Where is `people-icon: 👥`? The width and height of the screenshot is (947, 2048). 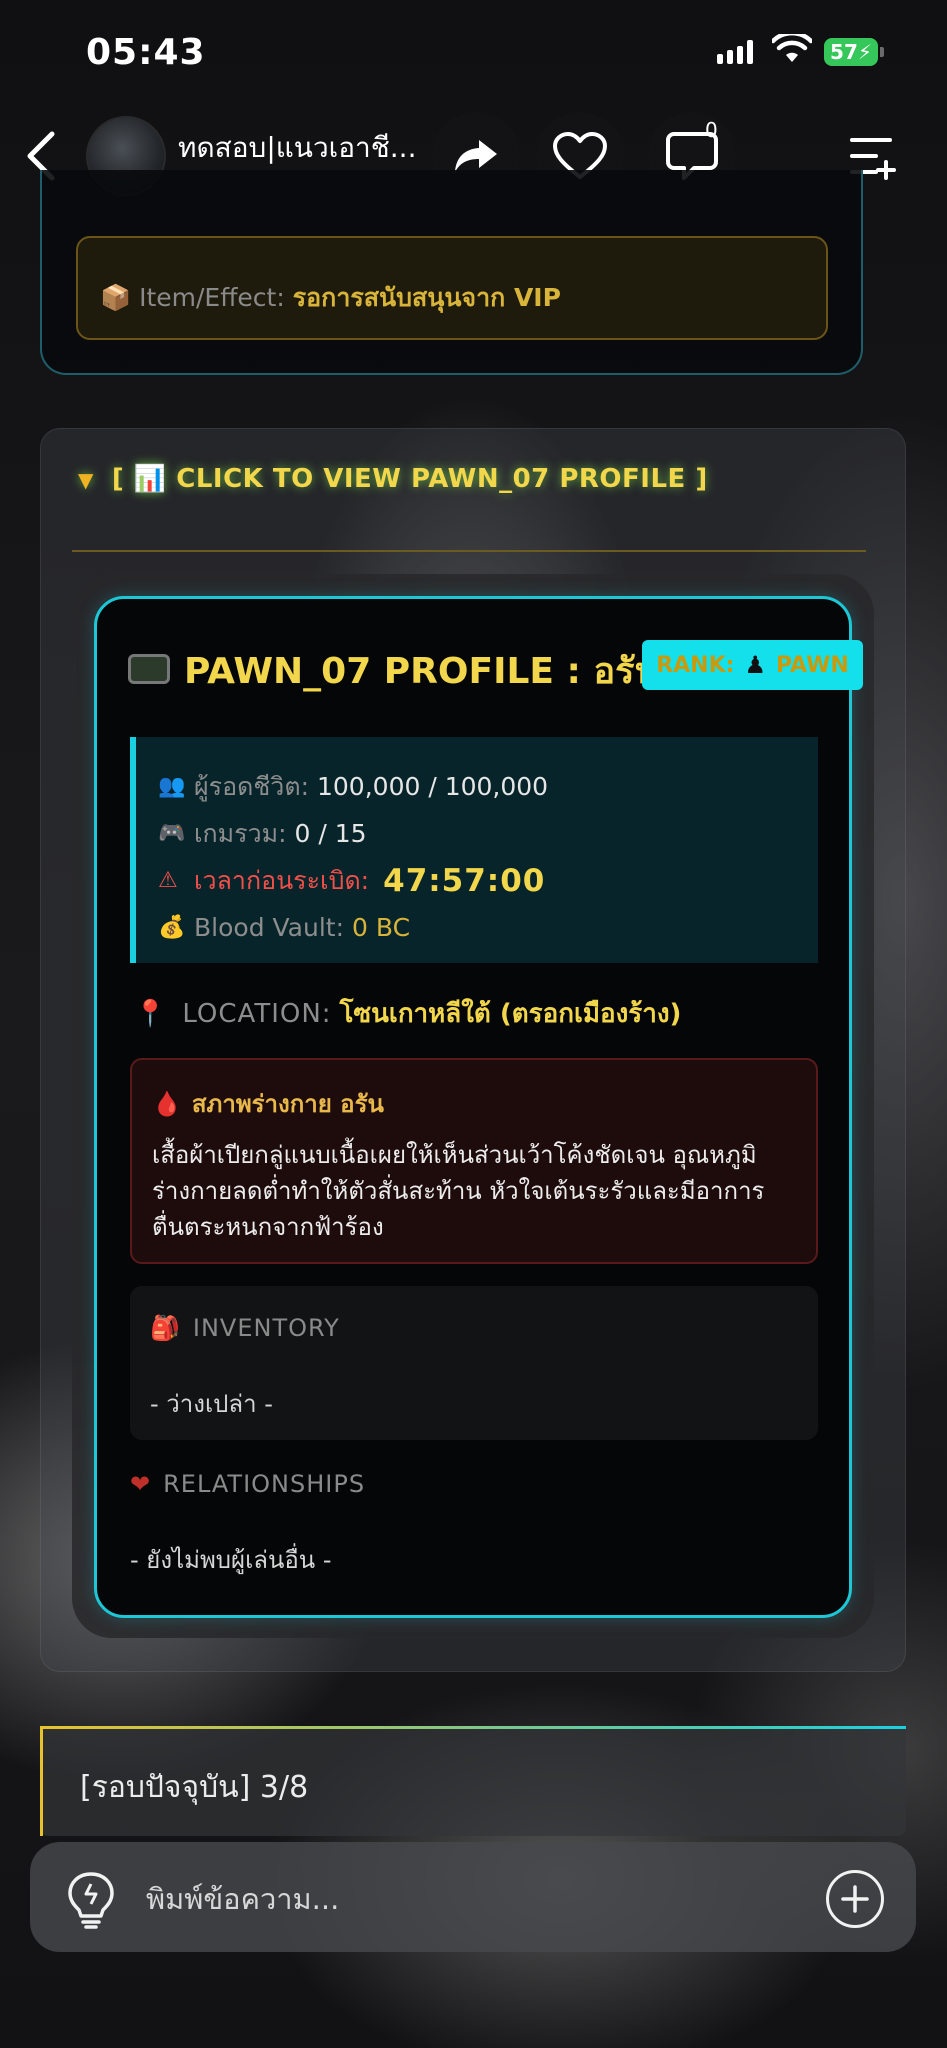 people-icon: 👥 is located at coordinates (172, 786).